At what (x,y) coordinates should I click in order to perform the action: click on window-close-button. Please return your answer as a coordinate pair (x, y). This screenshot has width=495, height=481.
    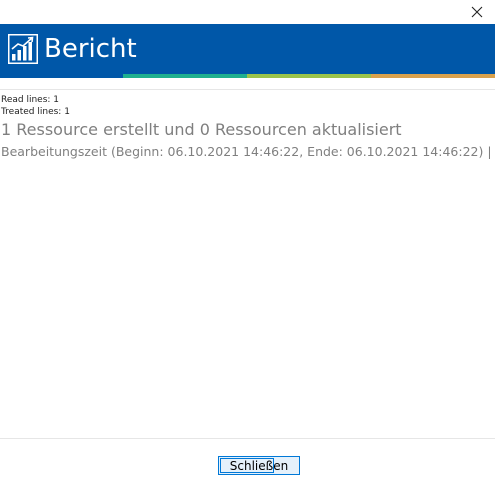
    Looking at the image, I should click on (477, 12).